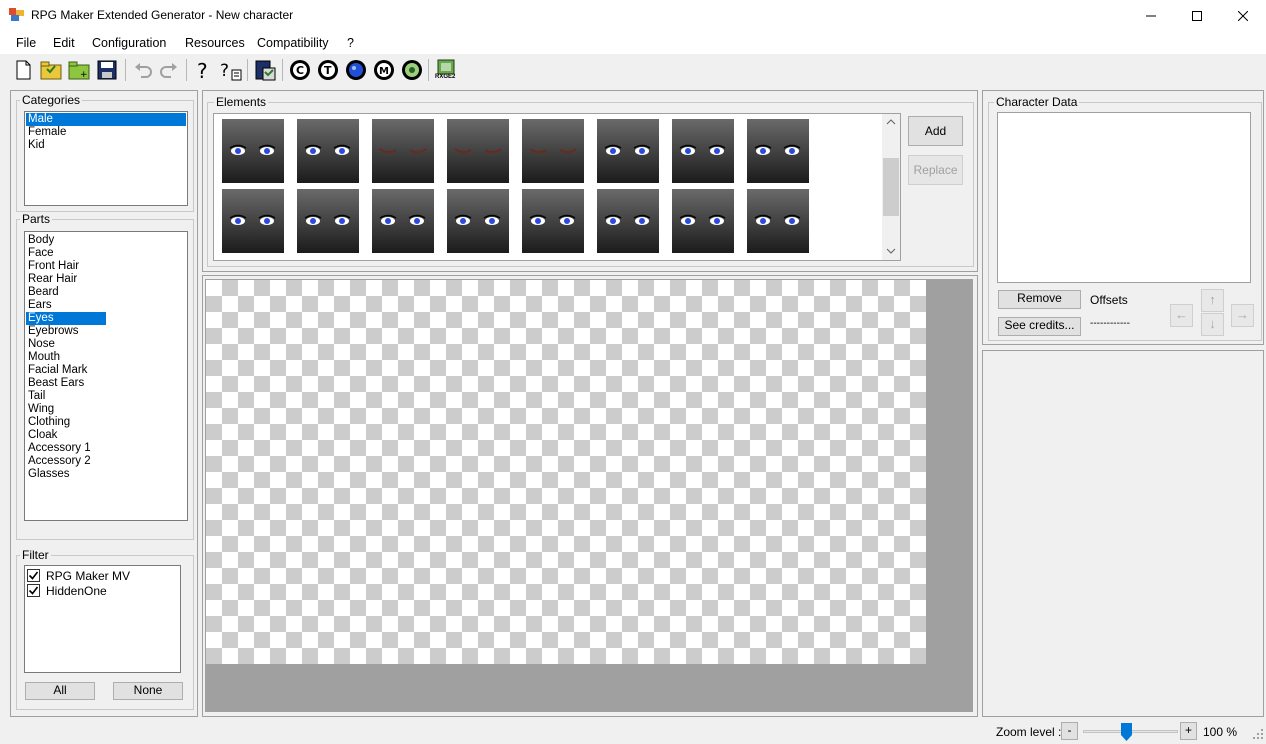 The height and width of the screenshot is (744, 1266). Describe the element at coordinates (231, 70) in the screenshot. I see `help-document-icon: ?` at that location.